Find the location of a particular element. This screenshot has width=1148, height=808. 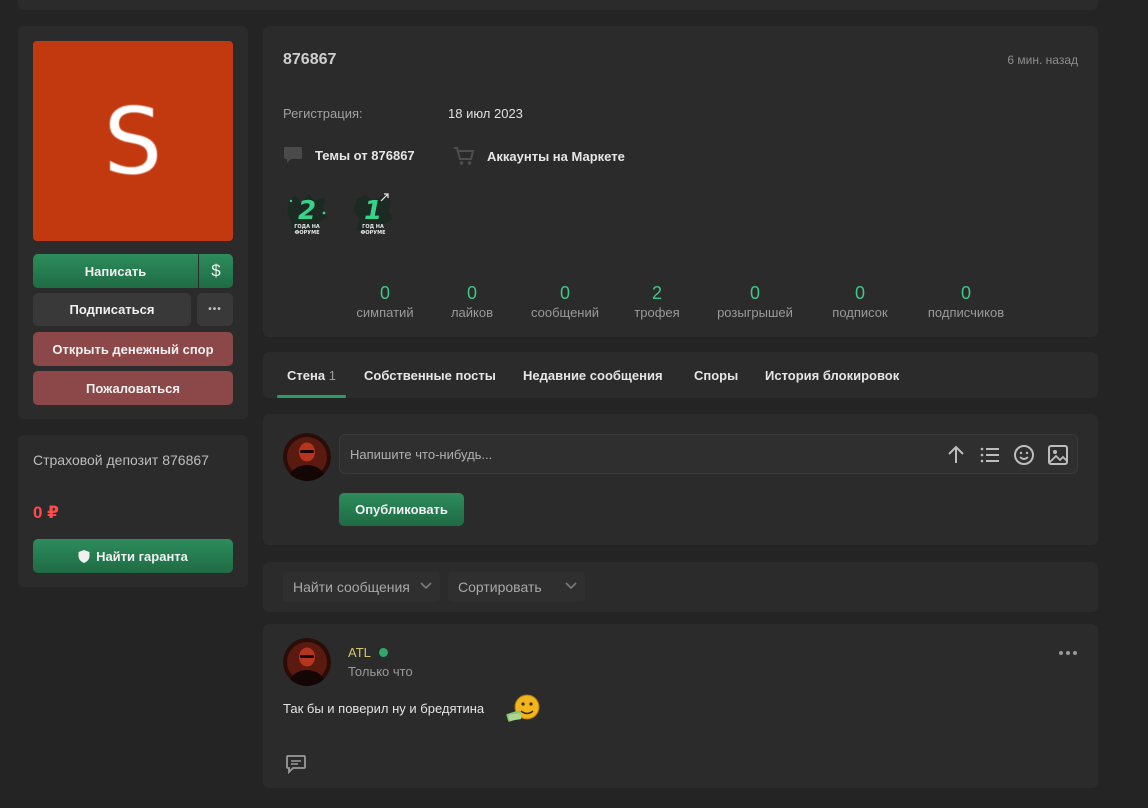

money-smiley-icon is located at coordinates (523, 708).